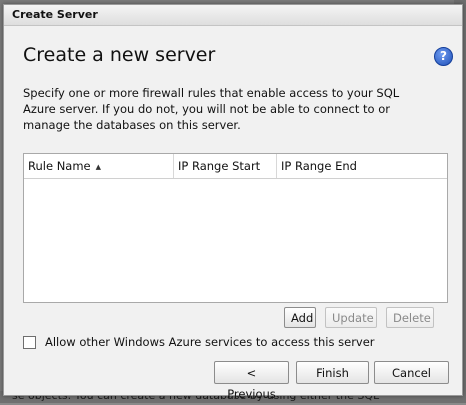  Describe the element at coordinates (351, 317) in the screenshot. I see `update-rule-button: Update` at that location.